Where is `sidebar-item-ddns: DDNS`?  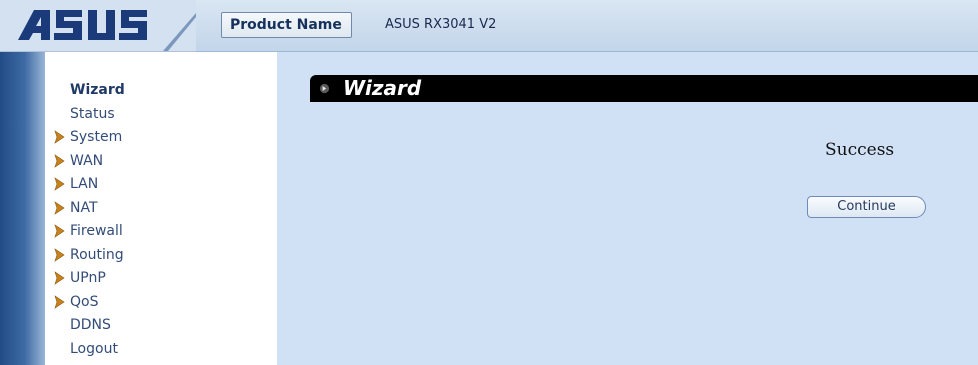 sidebar-item-ddns: DDNS is located at coordinates (90, 325).